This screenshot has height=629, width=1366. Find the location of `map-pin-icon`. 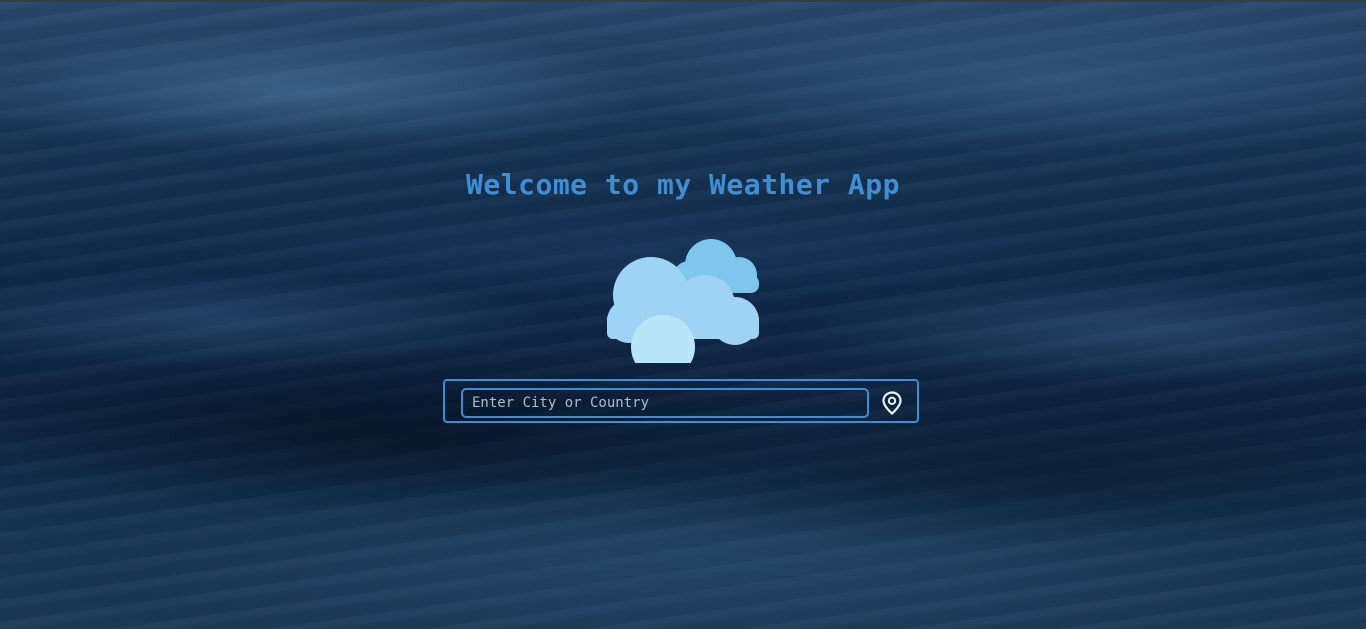

map-pin-icon is located at coordinates (892, 403).